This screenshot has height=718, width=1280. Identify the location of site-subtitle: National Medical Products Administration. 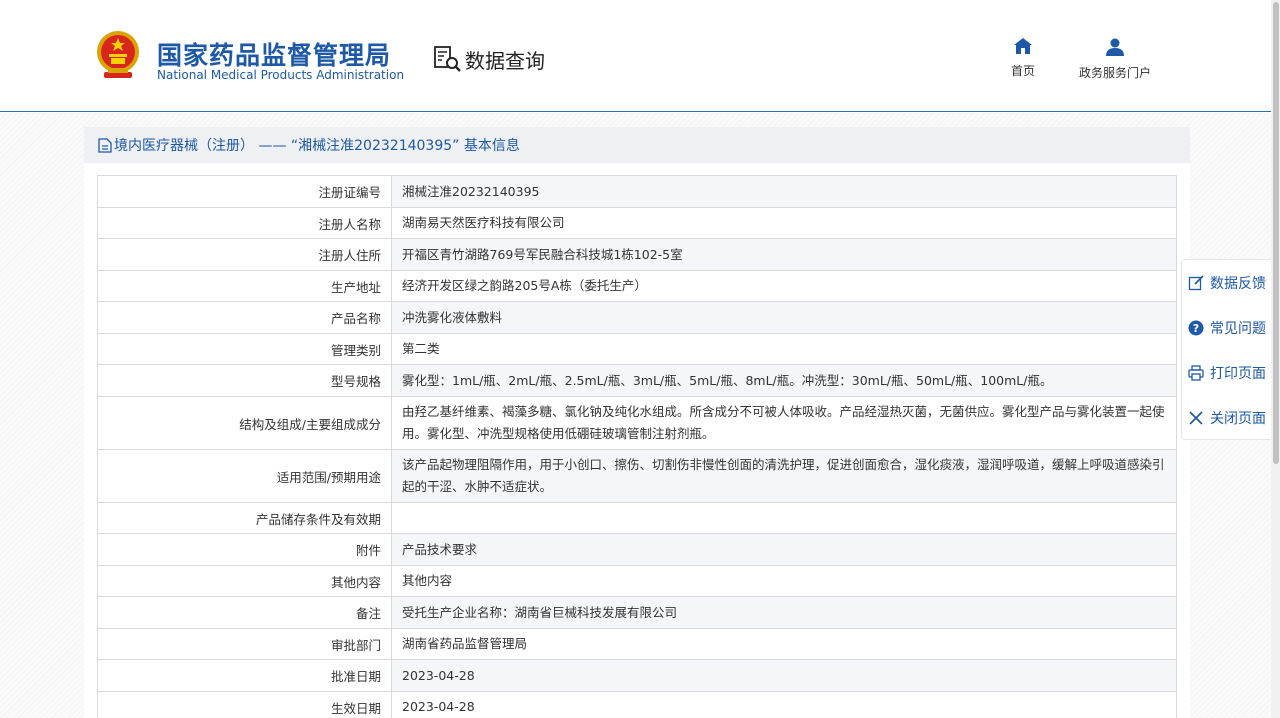
(280, 75).